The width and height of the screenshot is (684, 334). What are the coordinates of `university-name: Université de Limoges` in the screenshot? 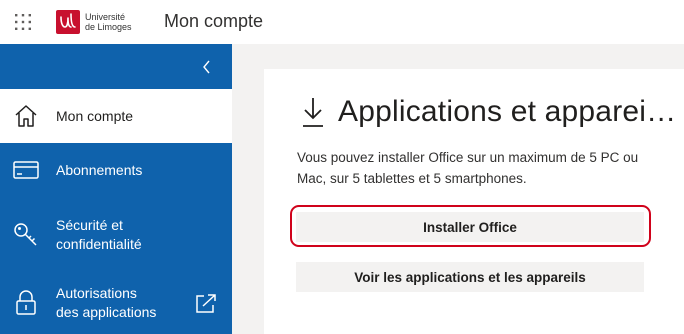 It's located at (108, 22).